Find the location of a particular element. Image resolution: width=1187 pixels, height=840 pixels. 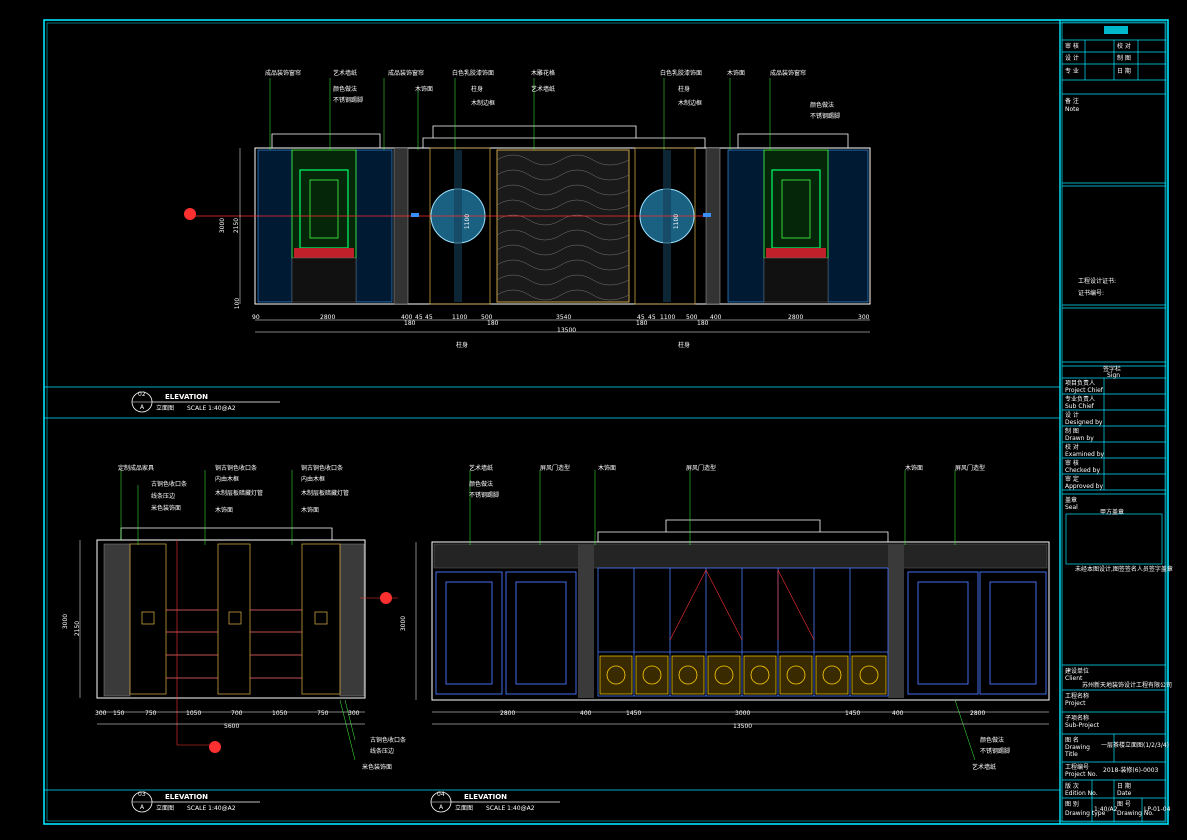

elev2-label: 铜古铜色收口条 is located at coordinates (322, 468).